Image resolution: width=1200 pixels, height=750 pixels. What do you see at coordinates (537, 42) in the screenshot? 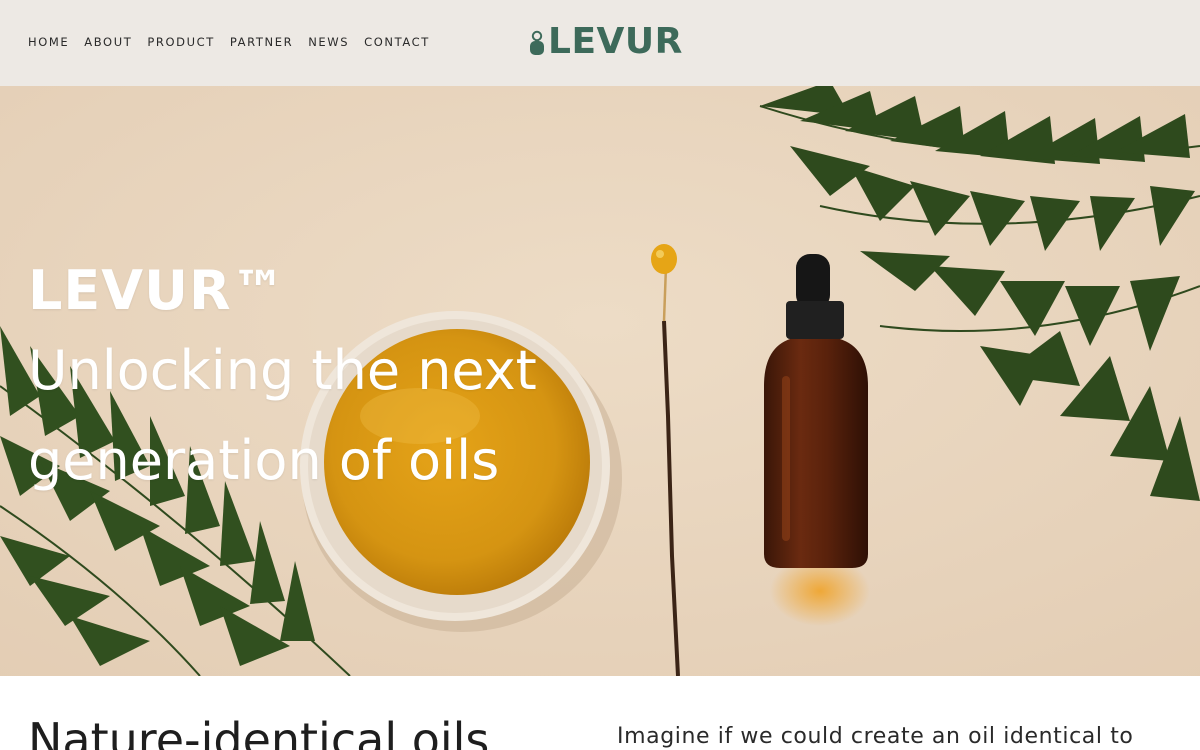
I see `oil-drop-icon` at bounding box center [537, 42].